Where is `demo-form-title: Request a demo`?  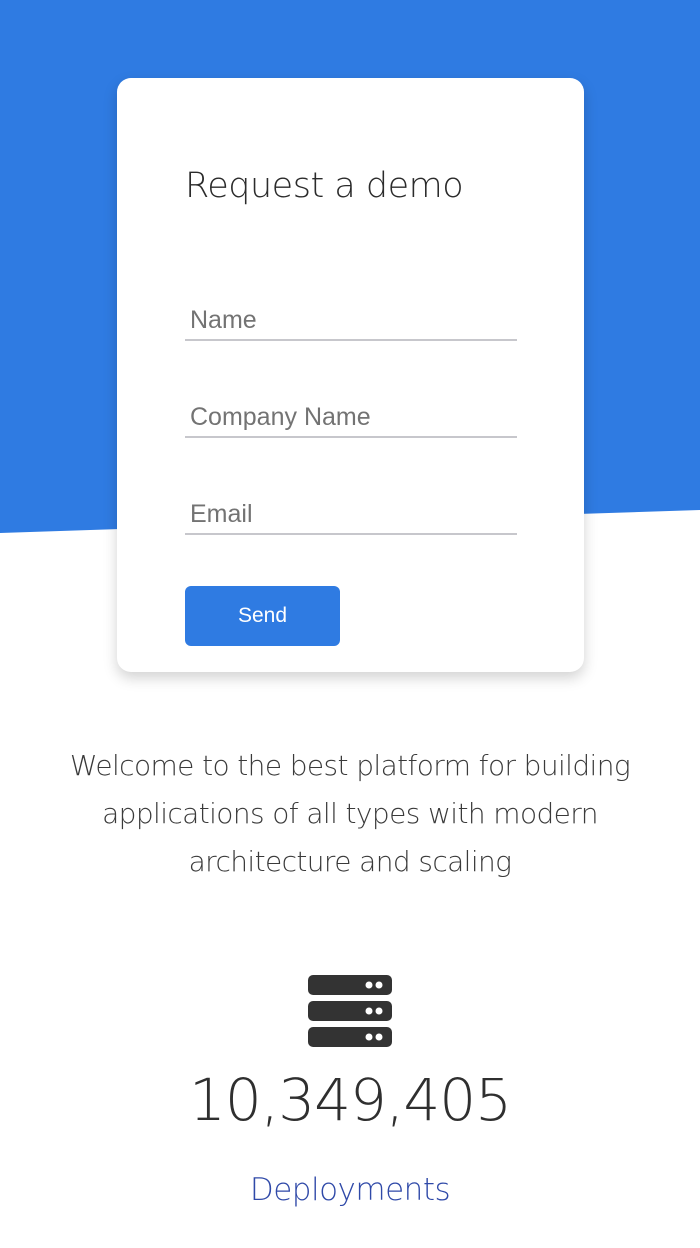
demo-form-title: Request a demo is located at coordinates (324, 186).